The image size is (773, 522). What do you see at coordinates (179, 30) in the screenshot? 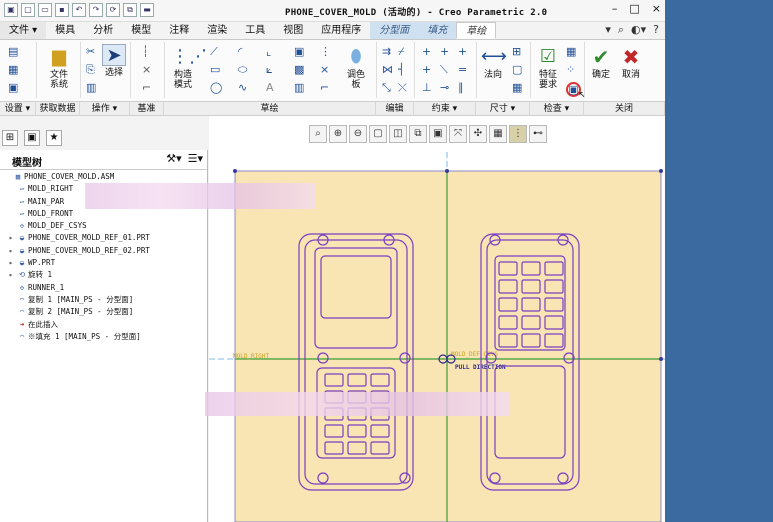
I see `tab-4: 注释` at bounding box center [179, 30].